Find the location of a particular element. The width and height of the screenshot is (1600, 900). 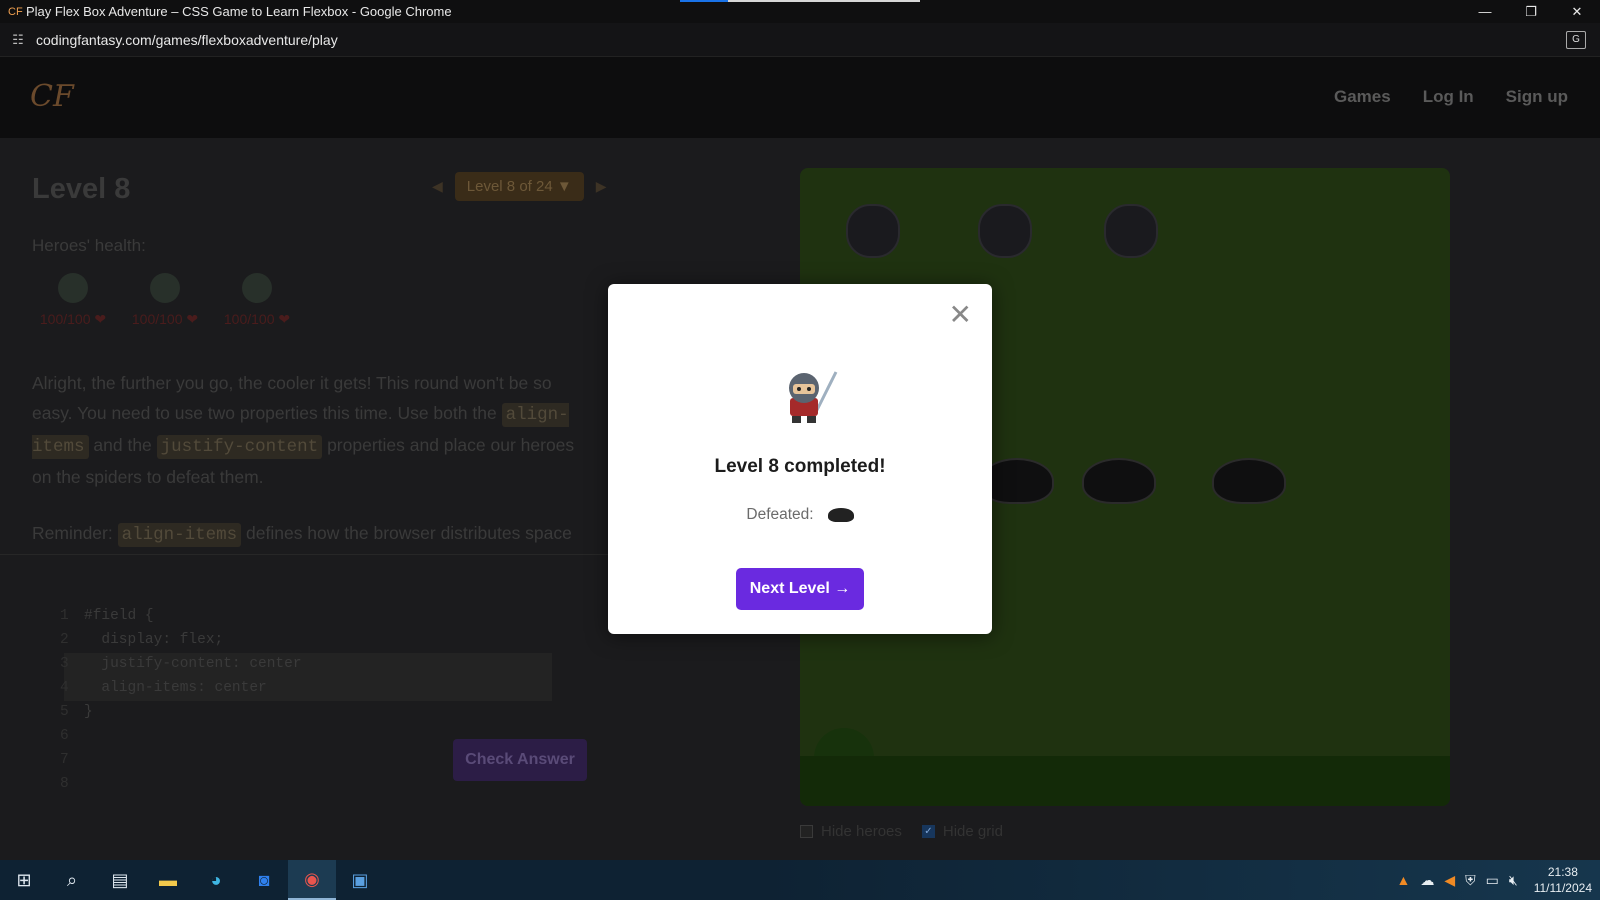

health-label: Heroes' health: is located at coordinates (89, 245).